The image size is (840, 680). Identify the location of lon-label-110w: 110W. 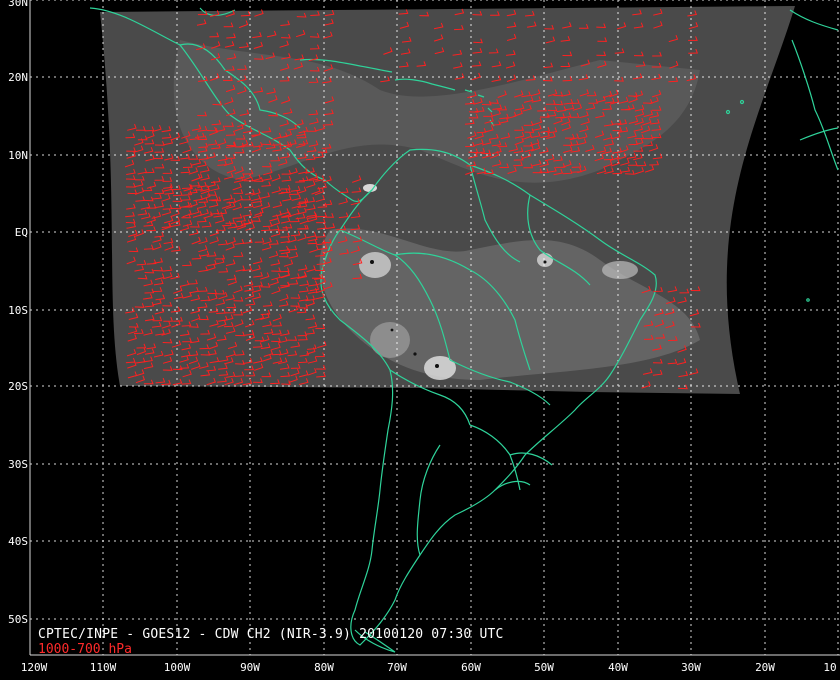
(103, 667).